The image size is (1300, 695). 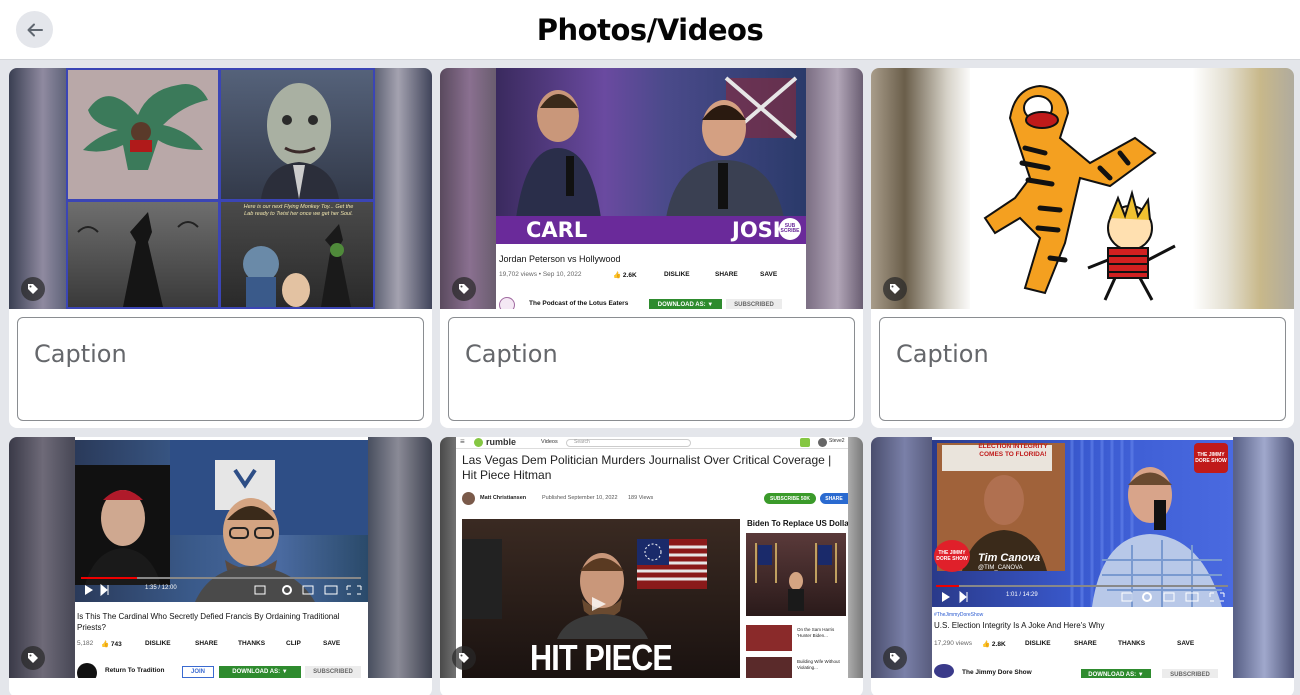 I want to click on guest-handle: @TIM_CANOVA, so click(x=1000, y=568).